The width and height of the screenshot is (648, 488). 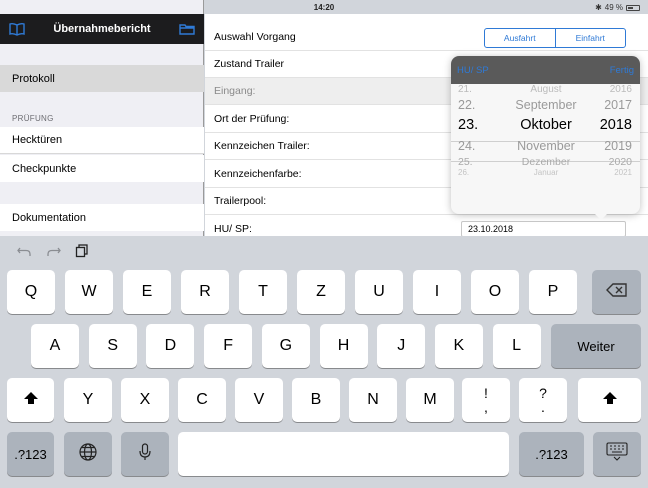 What do you see at coordinates (478, 162) in the screenshot?
I see `picker-value: 25.` at bounding box center [478, 162].